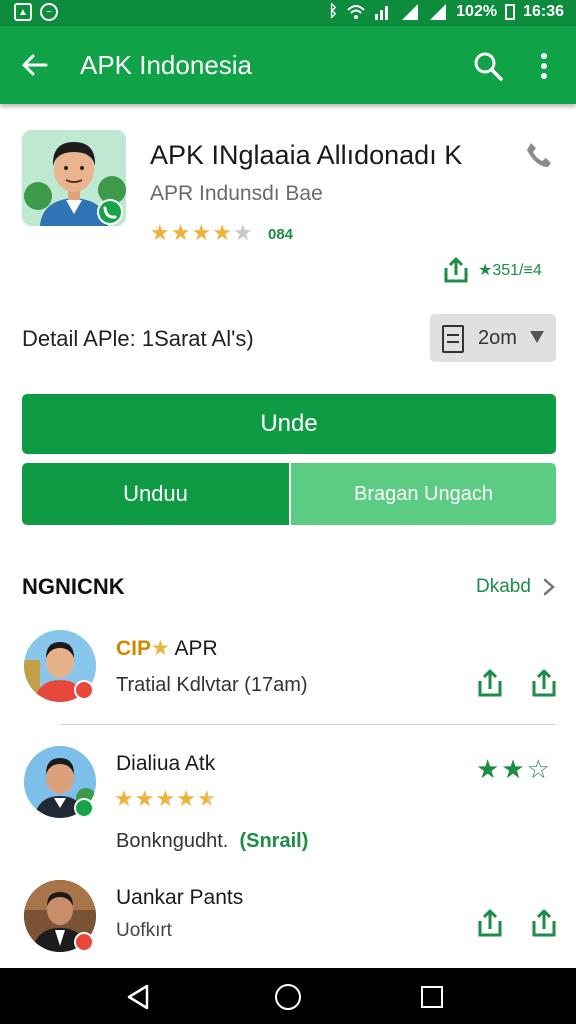 The height and width of the screenshot is (1024, 576). What do you see at coordinates (166, 65) in the screenshot?
I see `app-bar-title: APK Indonesia` at bounding box center [166, 65].